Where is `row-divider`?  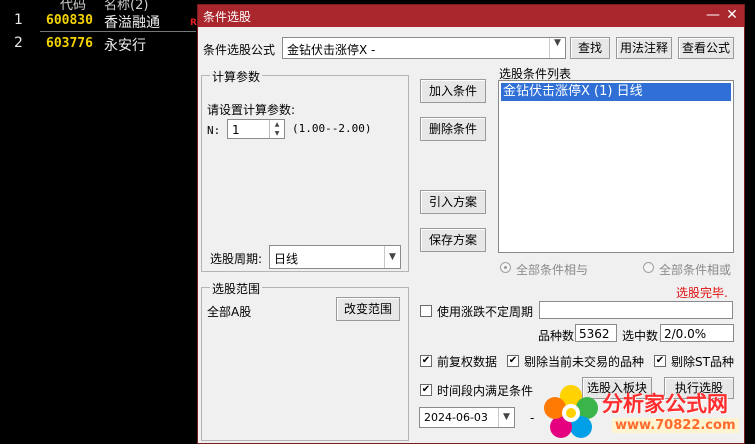 row-divider is located at coordinates (118, 31).